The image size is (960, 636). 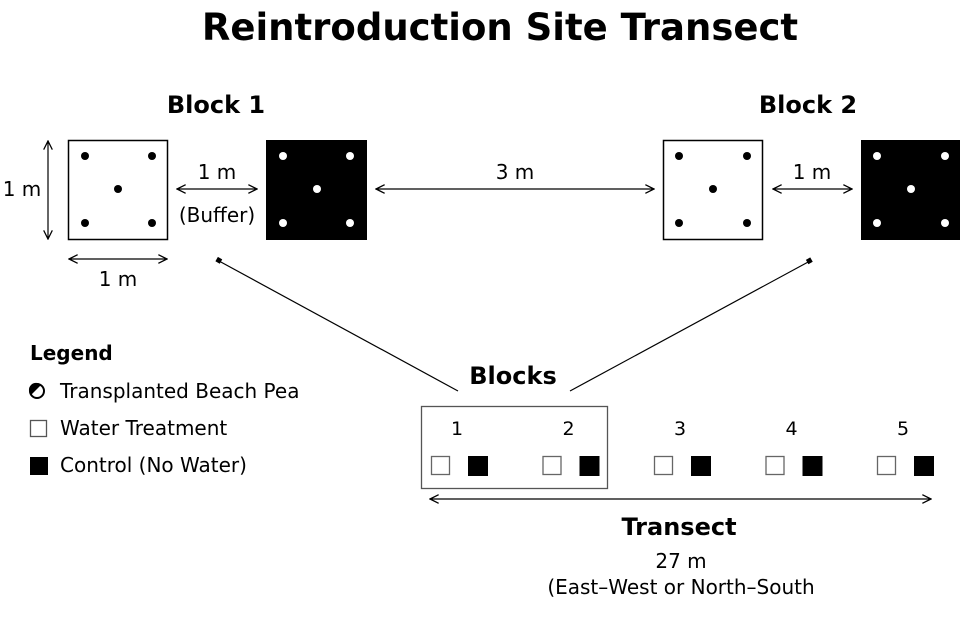 What do you see at coordinates (514, 447) in the screenshot?
I see `highlighted-blocks-frame` at bounding box center [514, 447].